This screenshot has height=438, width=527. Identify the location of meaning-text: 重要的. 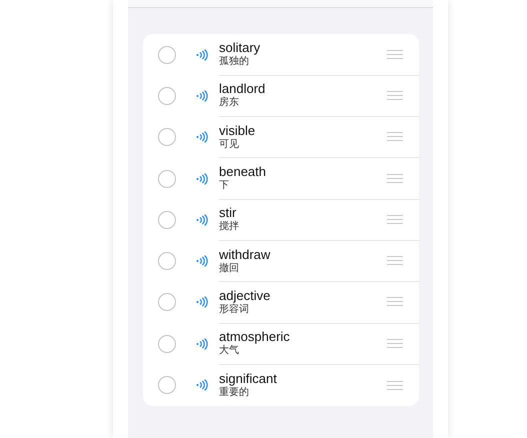
(234, 393).